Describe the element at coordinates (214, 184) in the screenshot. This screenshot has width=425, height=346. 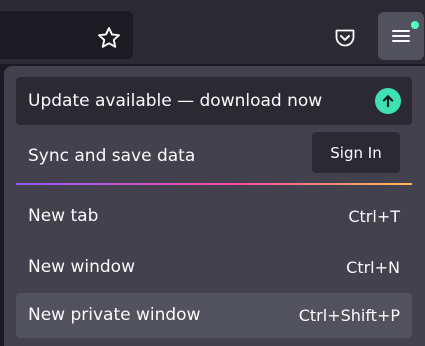
I see `account-separator` at that location.